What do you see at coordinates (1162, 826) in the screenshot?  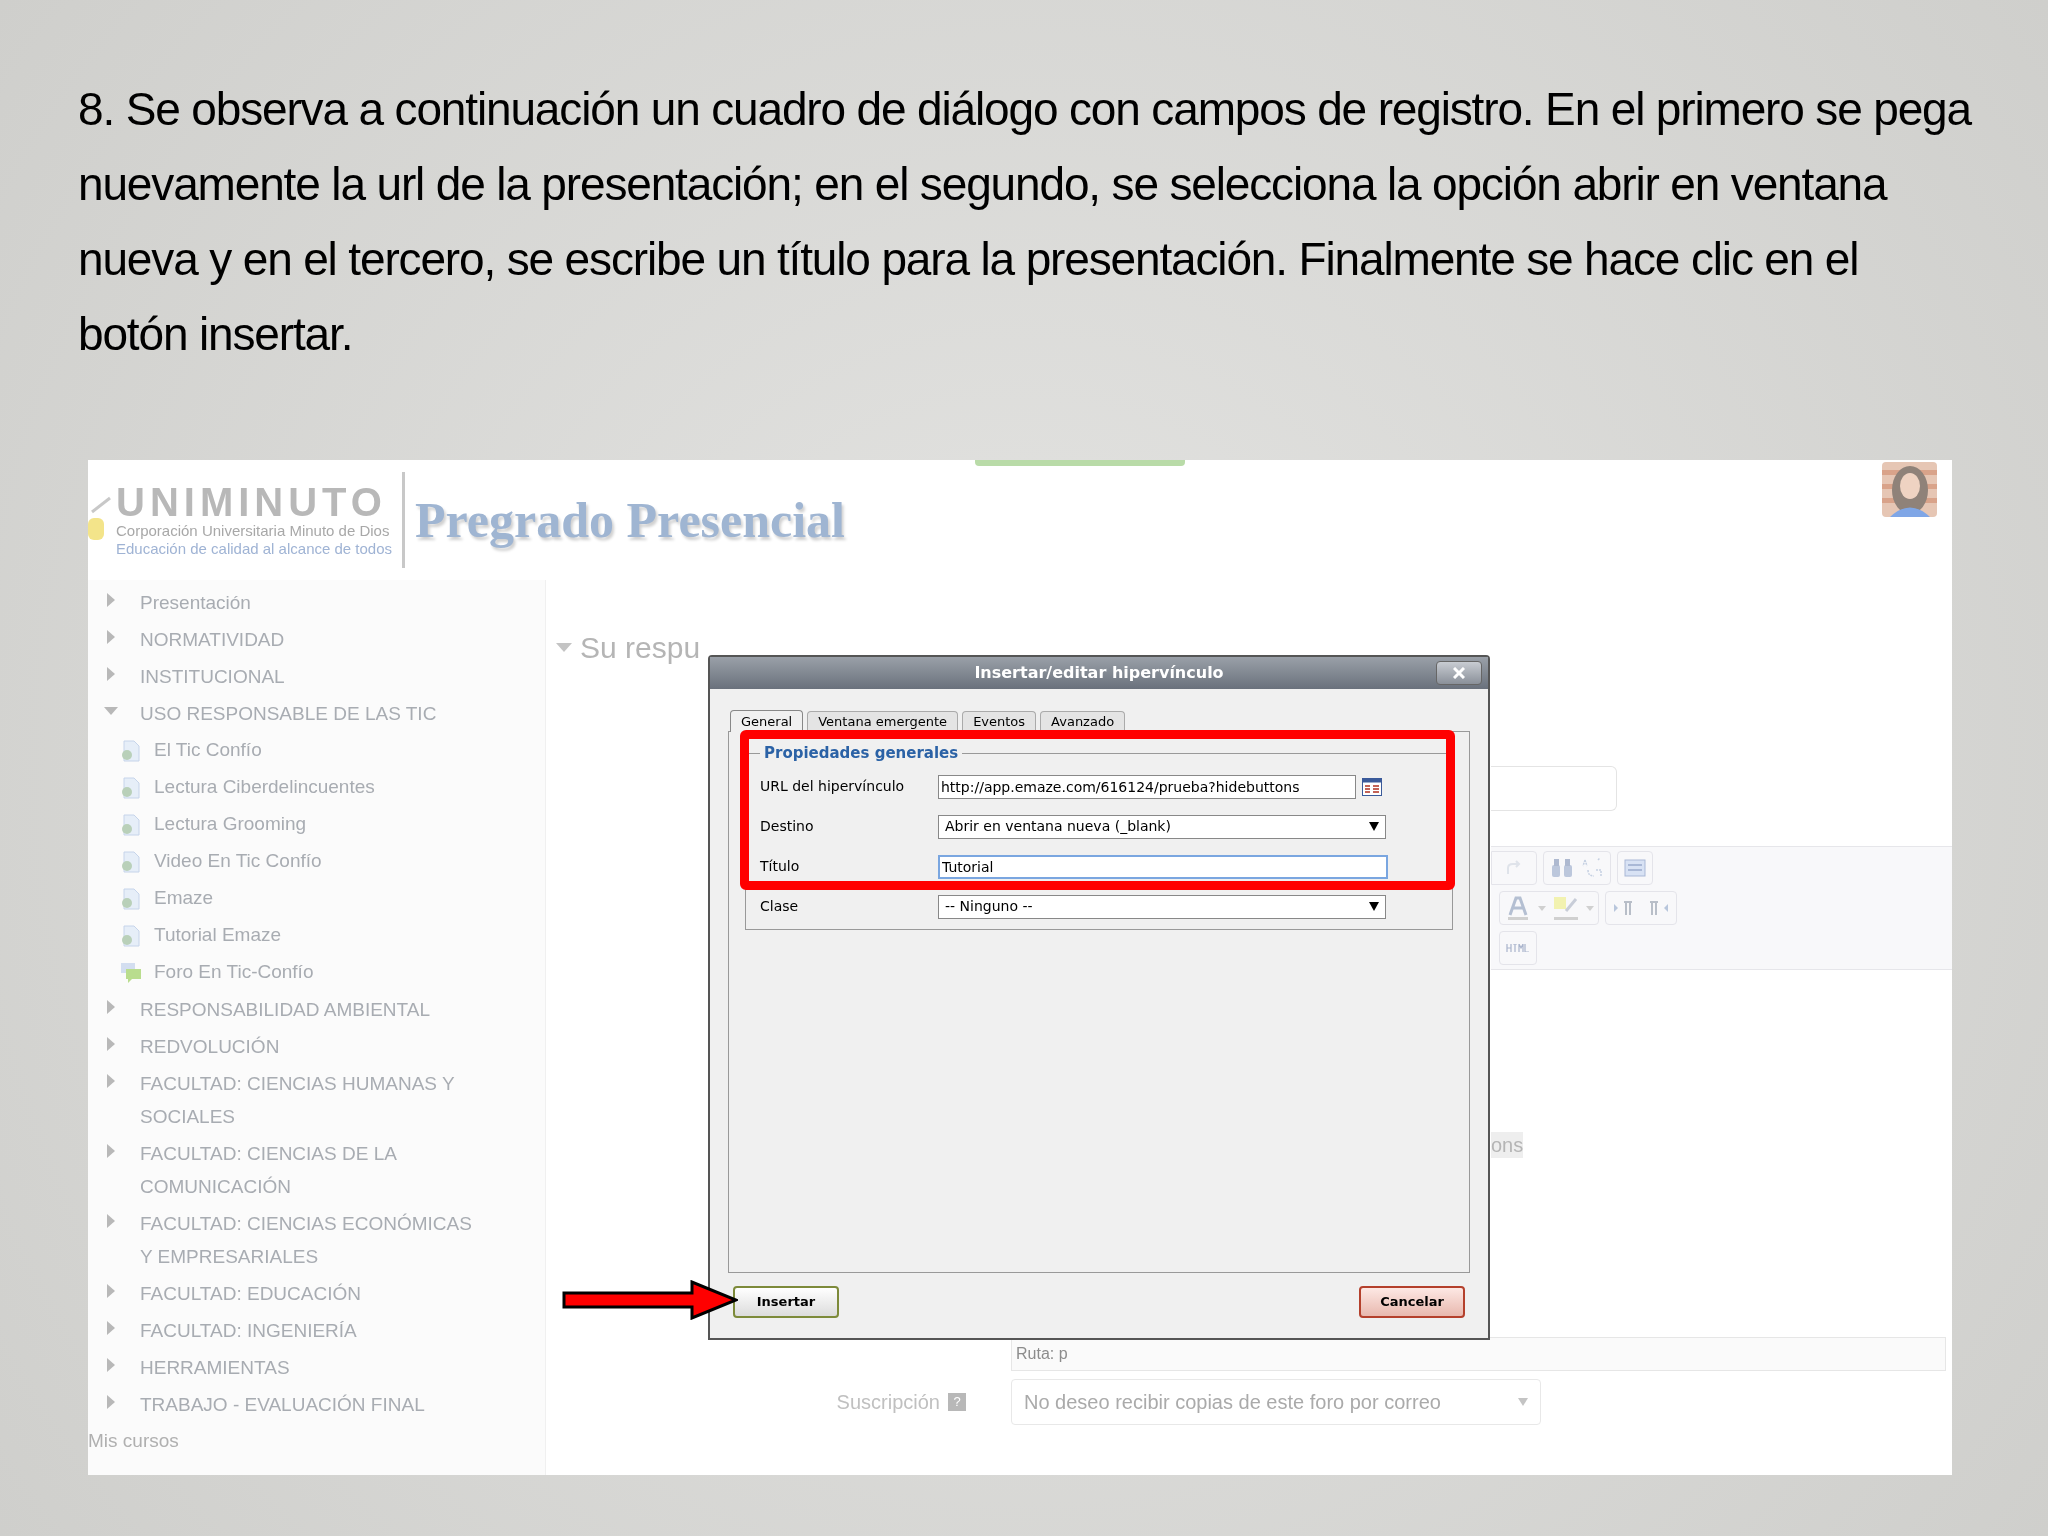 I see `select-field: Abrir en ventana nueva (_blank)` at bounding box center [1162, 826].